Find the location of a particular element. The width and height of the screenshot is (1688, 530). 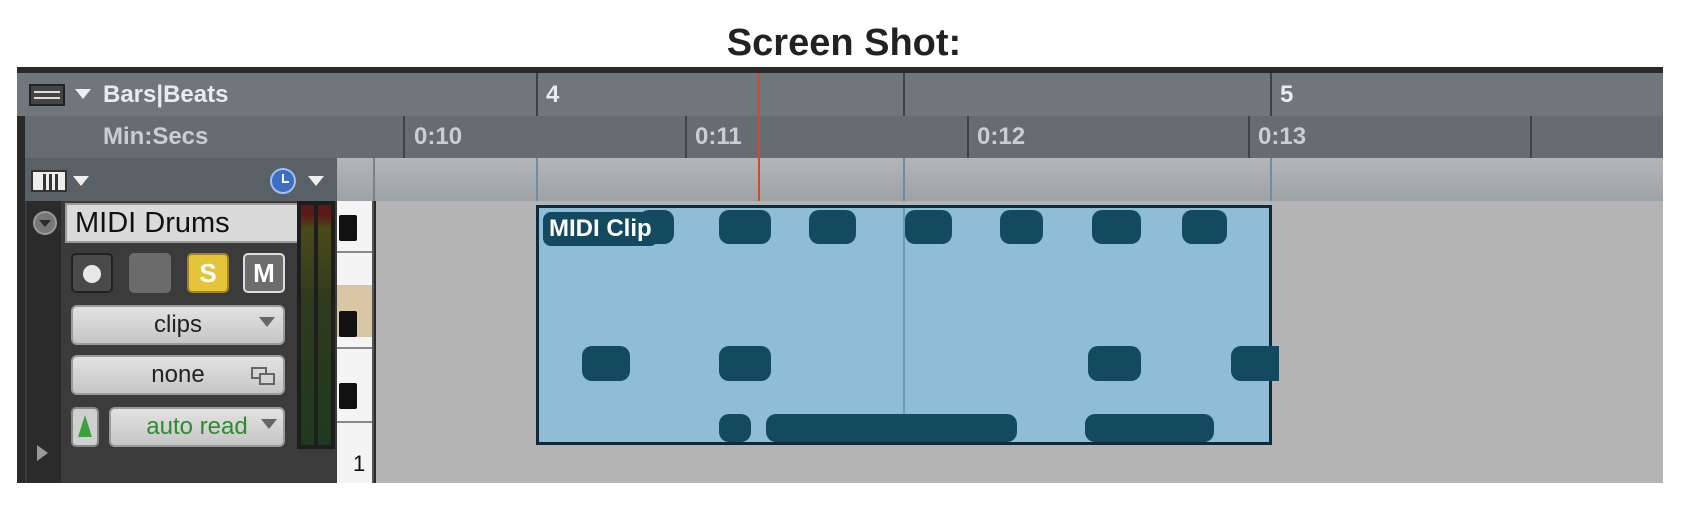

ruler-menu-arrow-icon is located at coordinates (83, 94).